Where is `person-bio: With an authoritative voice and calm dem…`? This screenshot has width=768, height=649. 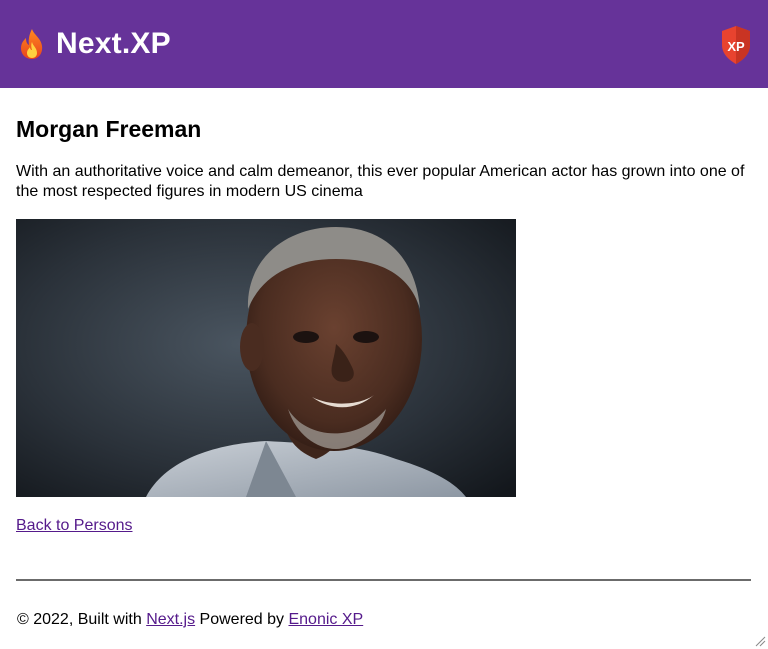 person-bio: With an authoritative voice and calm dem… is located at coordinates (380, 181).